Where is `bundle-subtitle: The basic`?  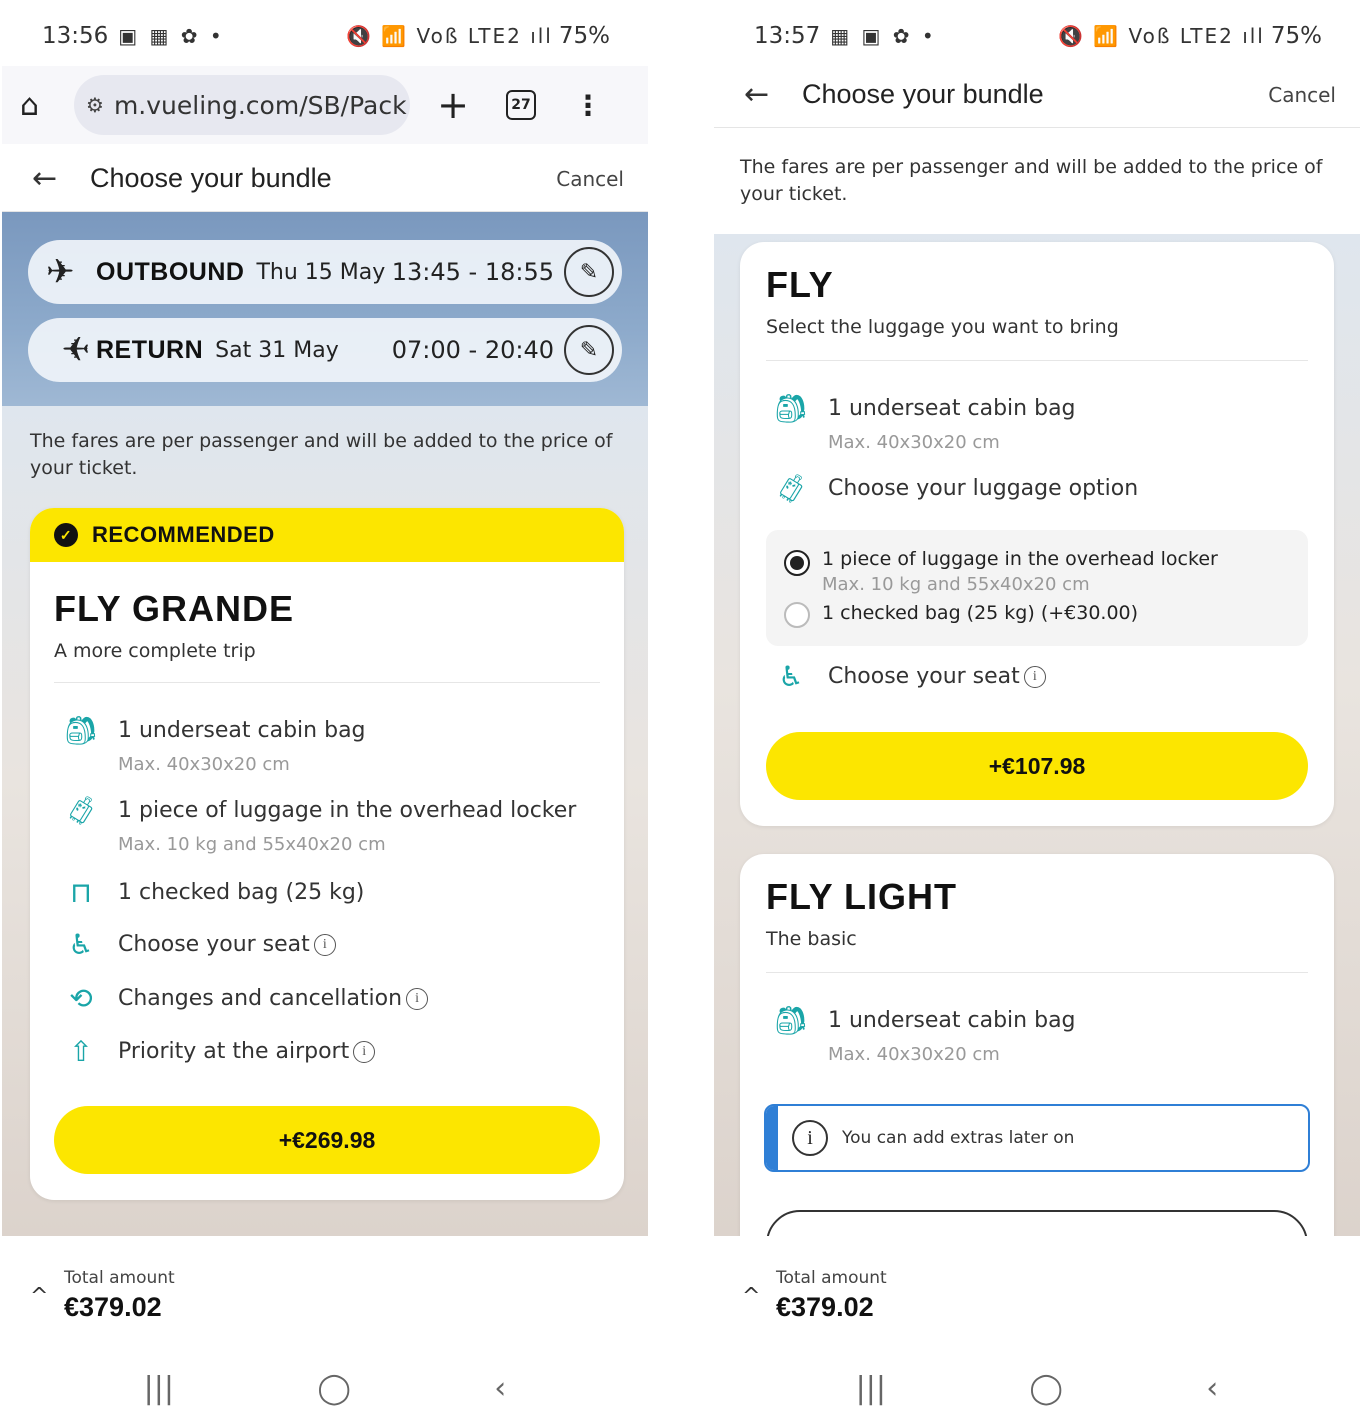 bundle-subtitle: The basic is located at coordinates (811, 939).